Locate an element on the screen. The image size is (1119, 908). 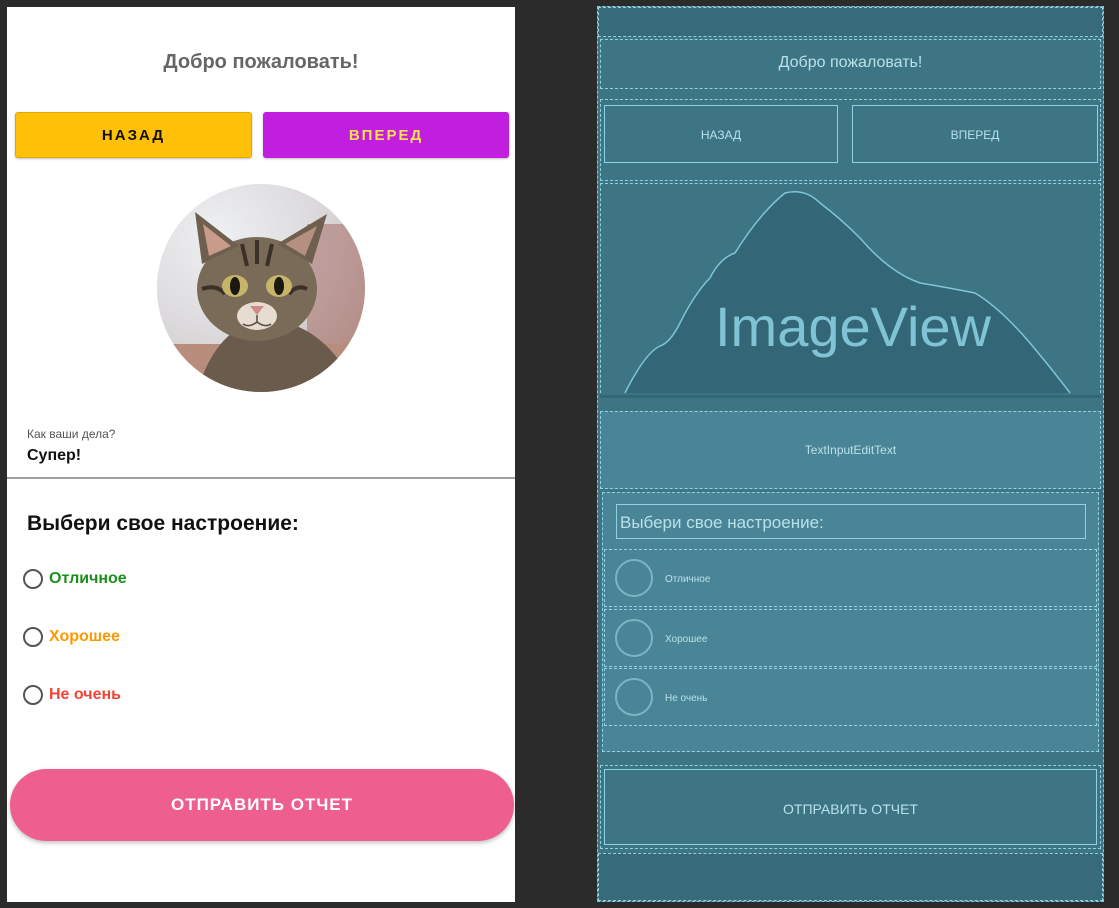
bp-mood-title: Выбери свое настроение: is located at coordinates (722, 522).